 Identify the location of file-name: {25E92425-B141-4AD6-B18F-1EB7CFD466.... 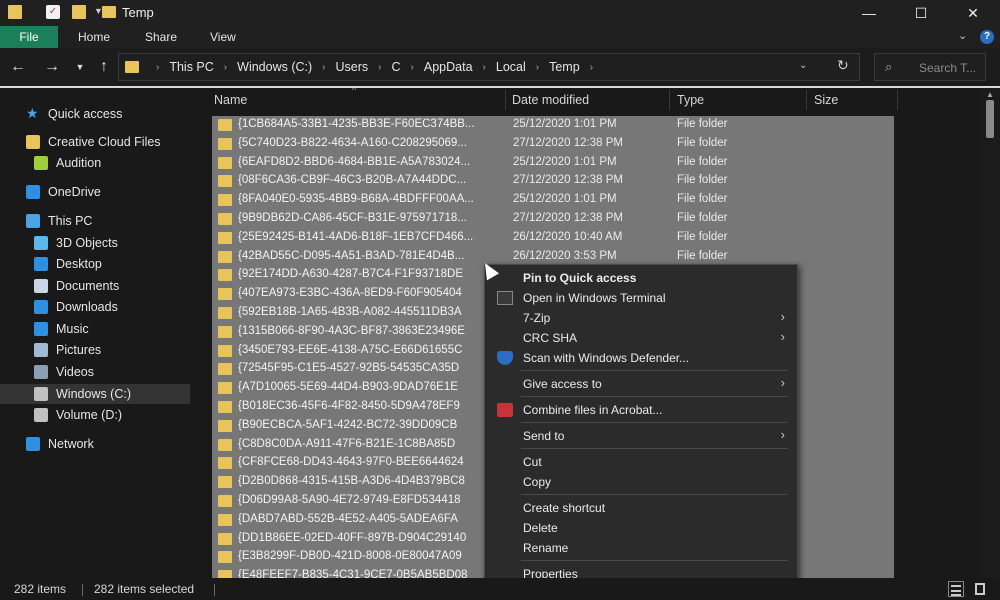
(356, 236).